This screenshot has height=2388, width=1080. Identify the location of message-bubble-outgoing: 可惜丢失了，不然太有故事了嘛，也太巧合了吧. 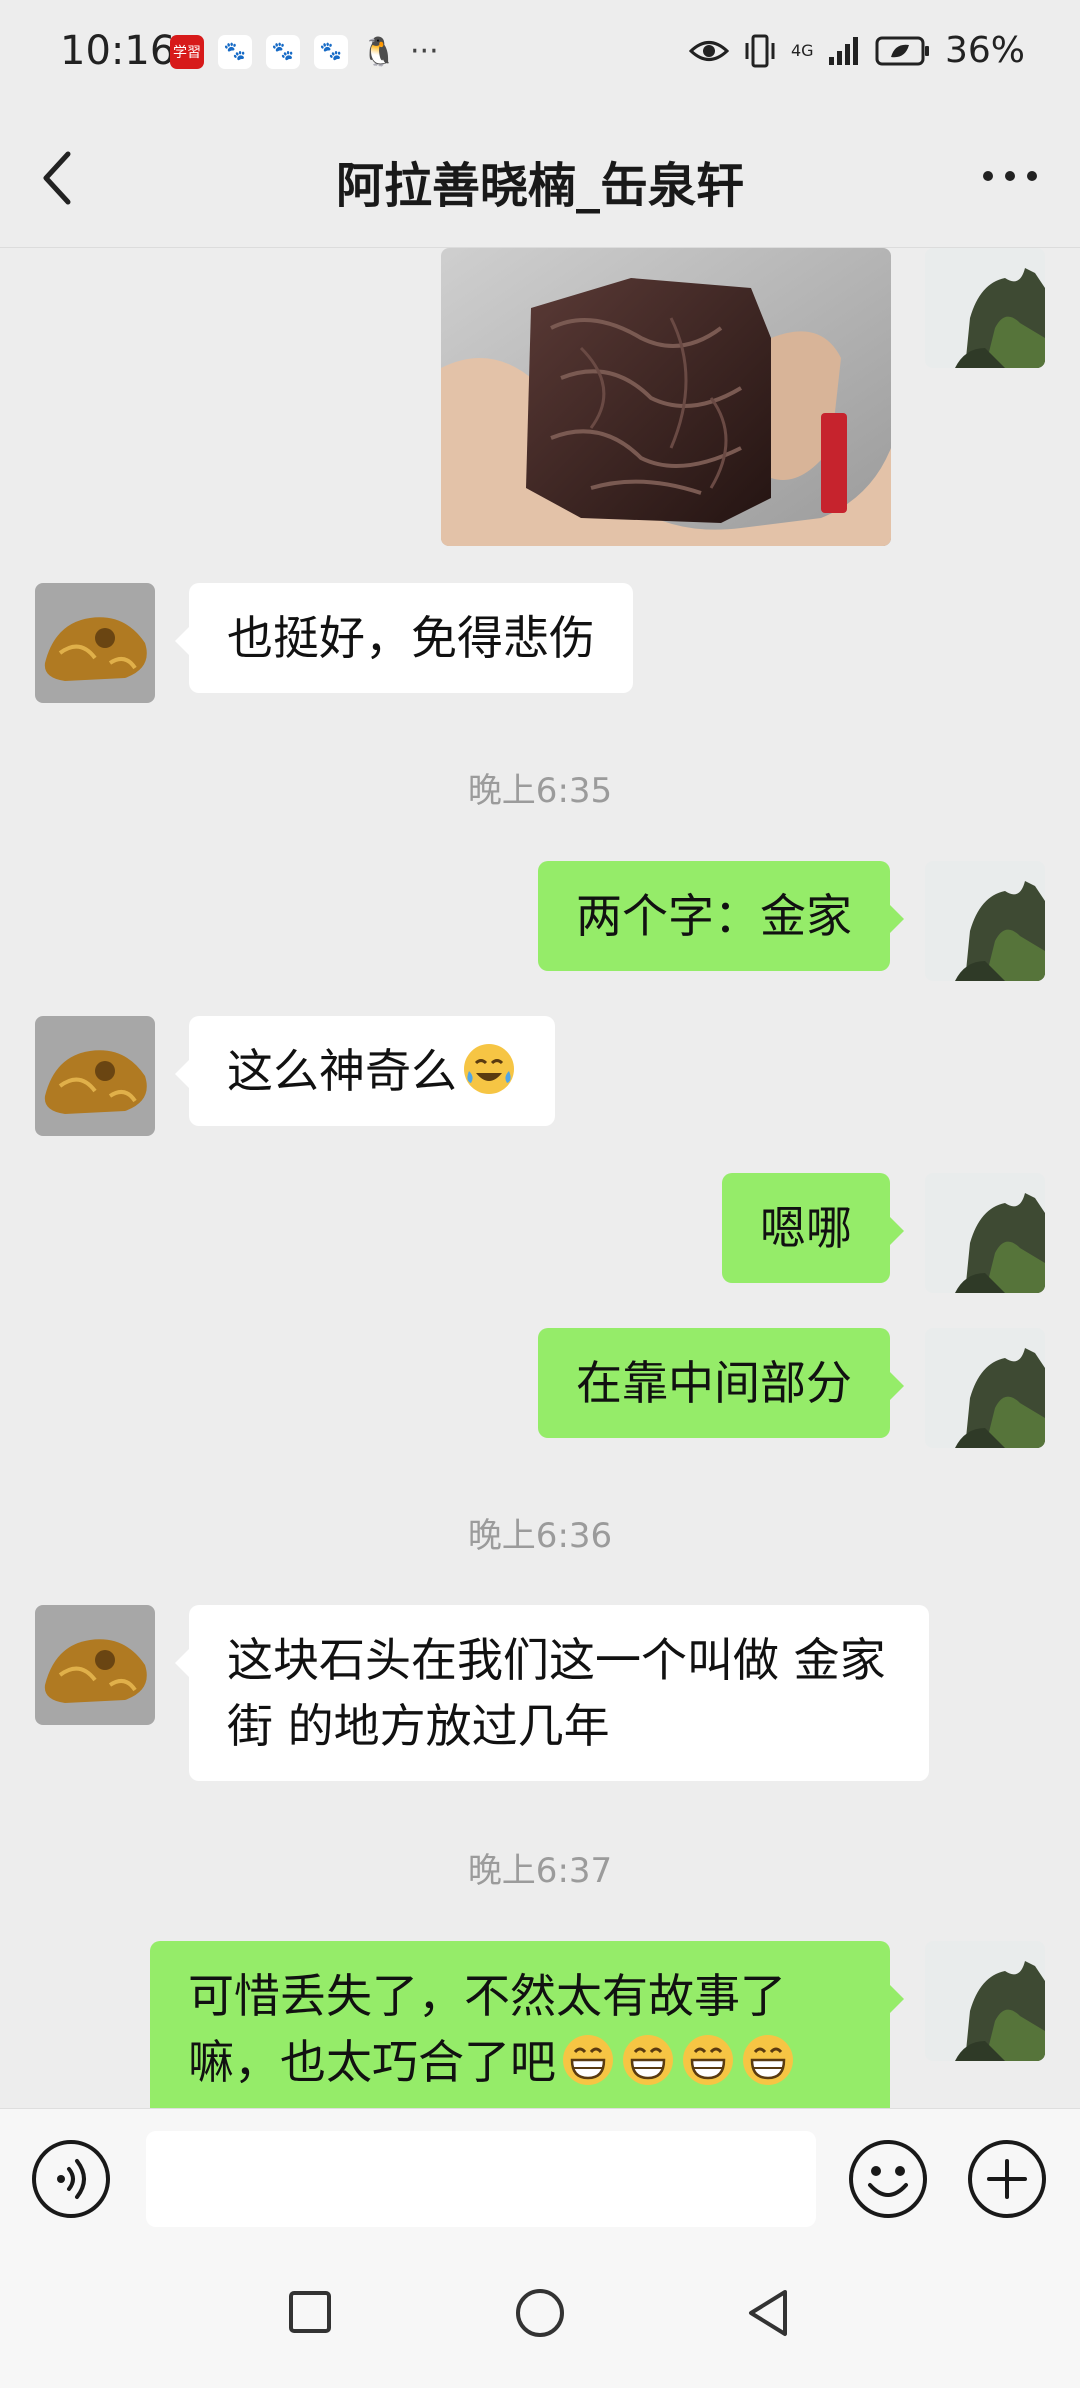
(527, 2024).